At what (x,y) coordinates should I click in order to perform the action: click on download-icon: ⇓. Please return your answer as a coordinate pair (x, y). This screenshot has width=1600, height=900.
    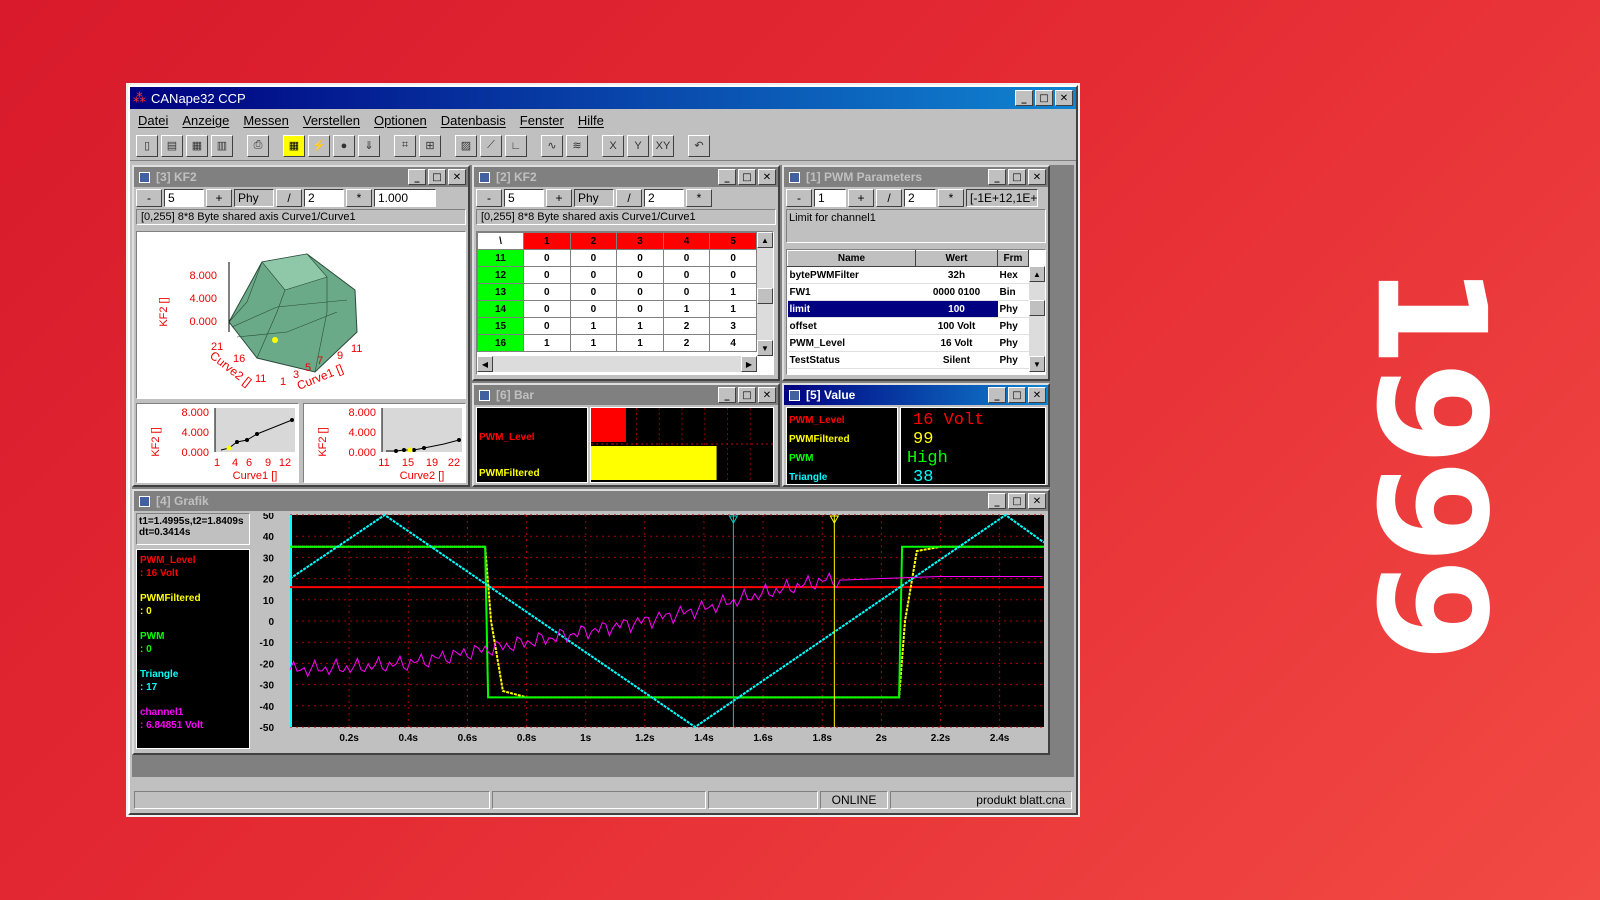
    Looking at the image, I should click on (369, 145).